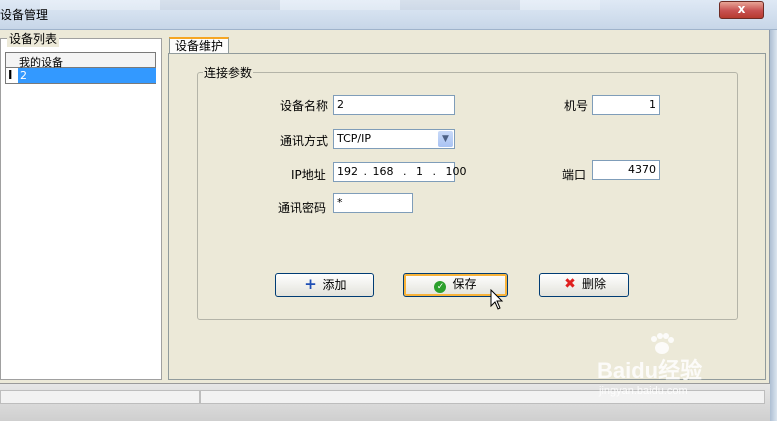 The image size is (777, 421). I want to click on device-tree-header: 我的设备, so click(80, 60).